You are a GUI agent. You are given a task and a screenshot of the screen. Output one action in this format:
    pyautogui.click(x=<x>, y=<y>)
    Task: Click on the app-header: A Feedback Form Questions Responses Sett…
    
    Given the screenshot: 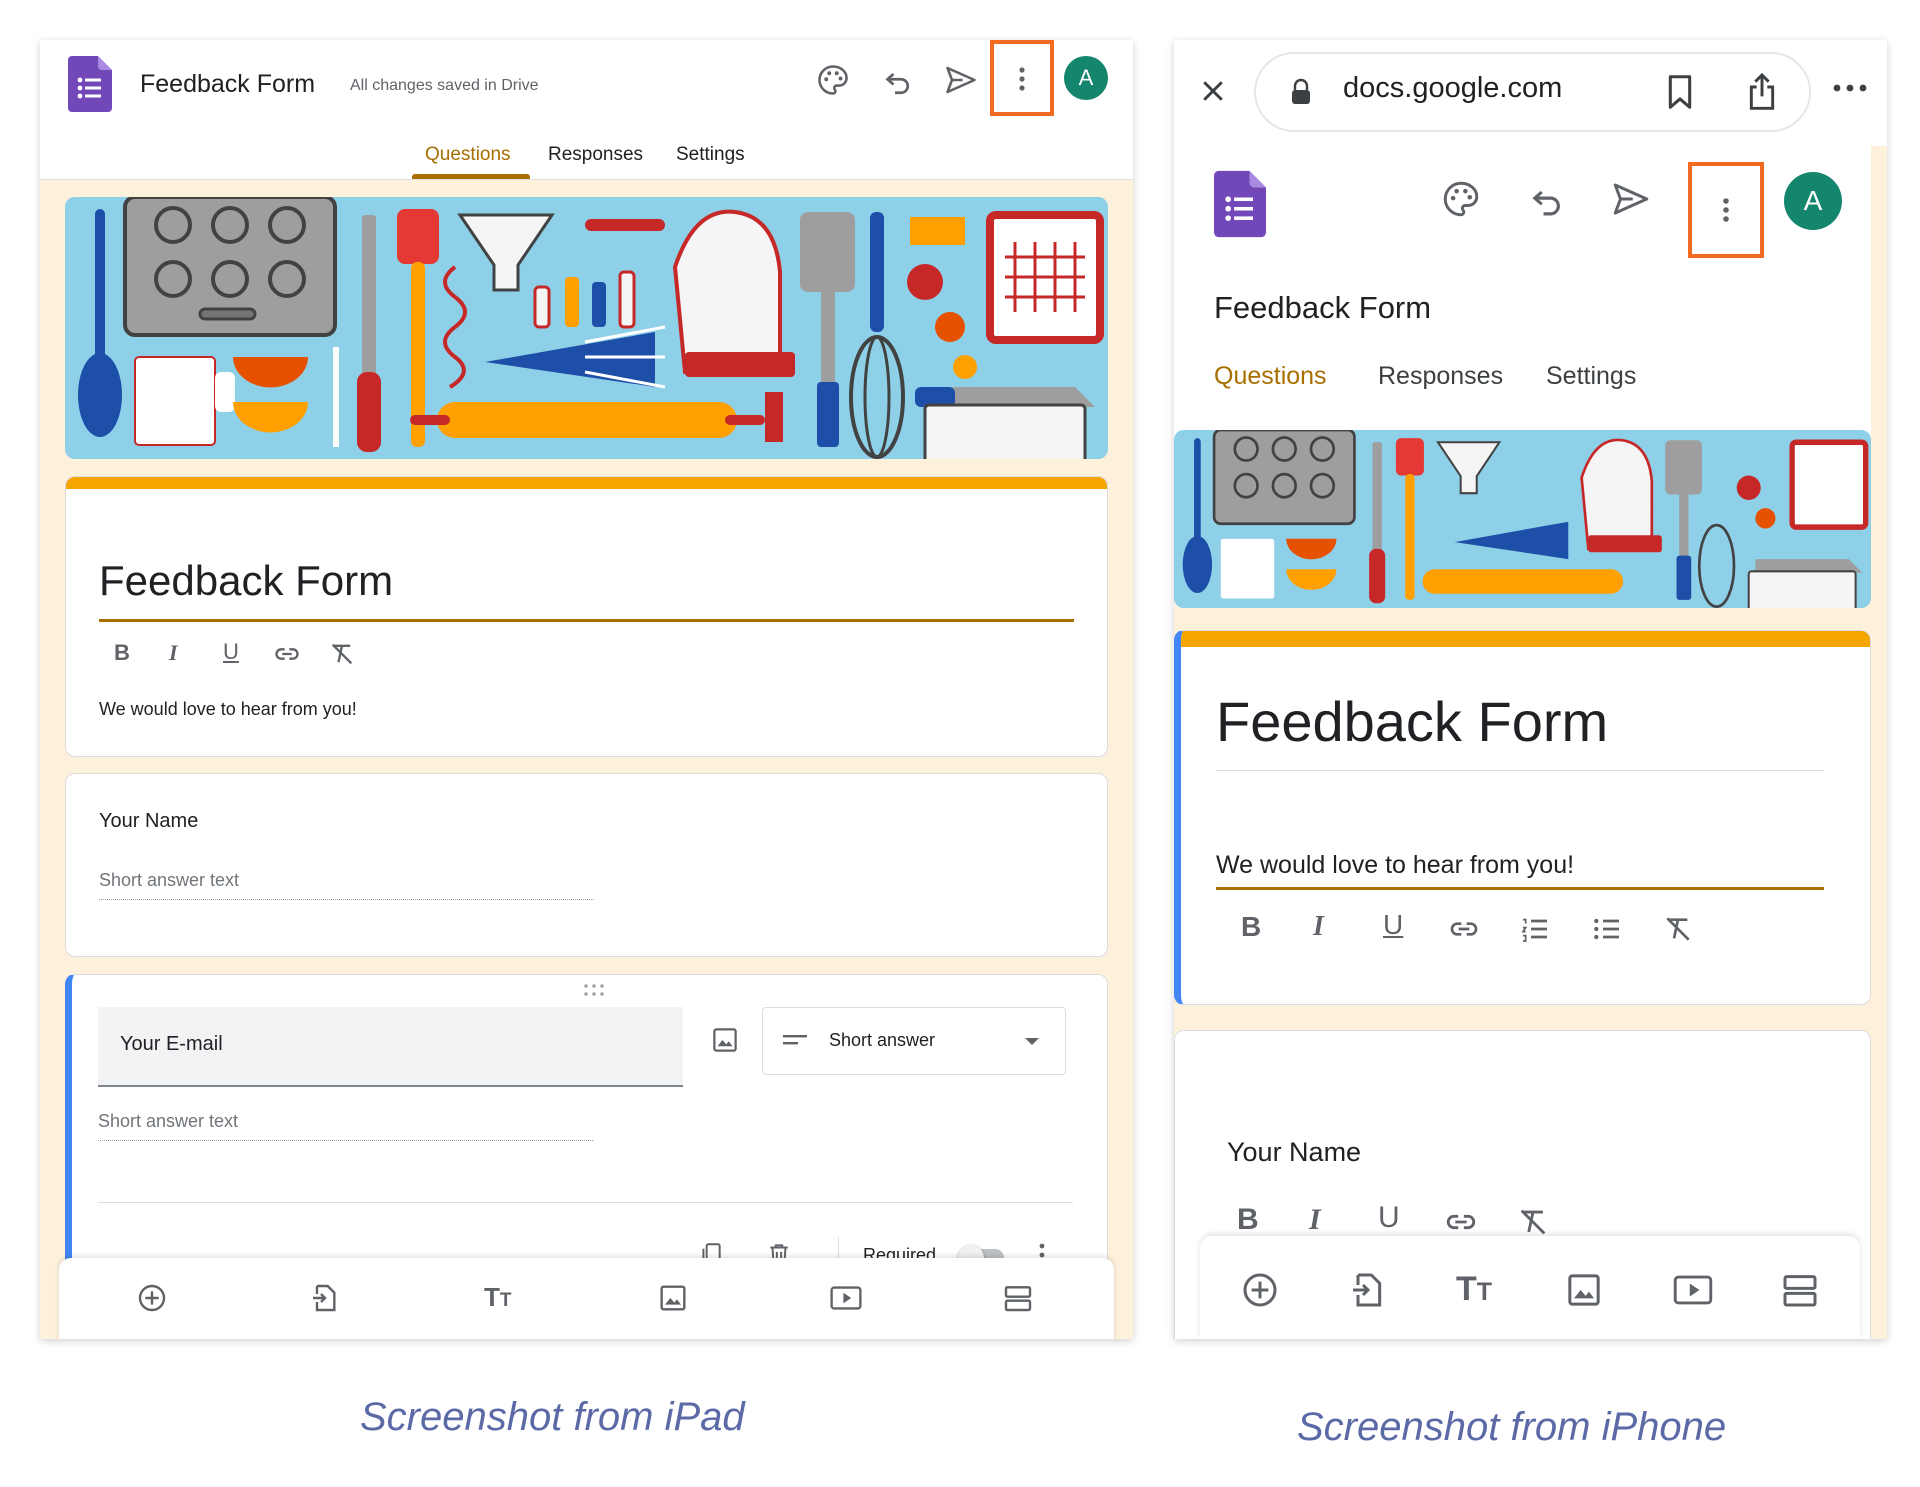 What is the action you would take?
    pyautogui.click(x=1522, y=297)
    